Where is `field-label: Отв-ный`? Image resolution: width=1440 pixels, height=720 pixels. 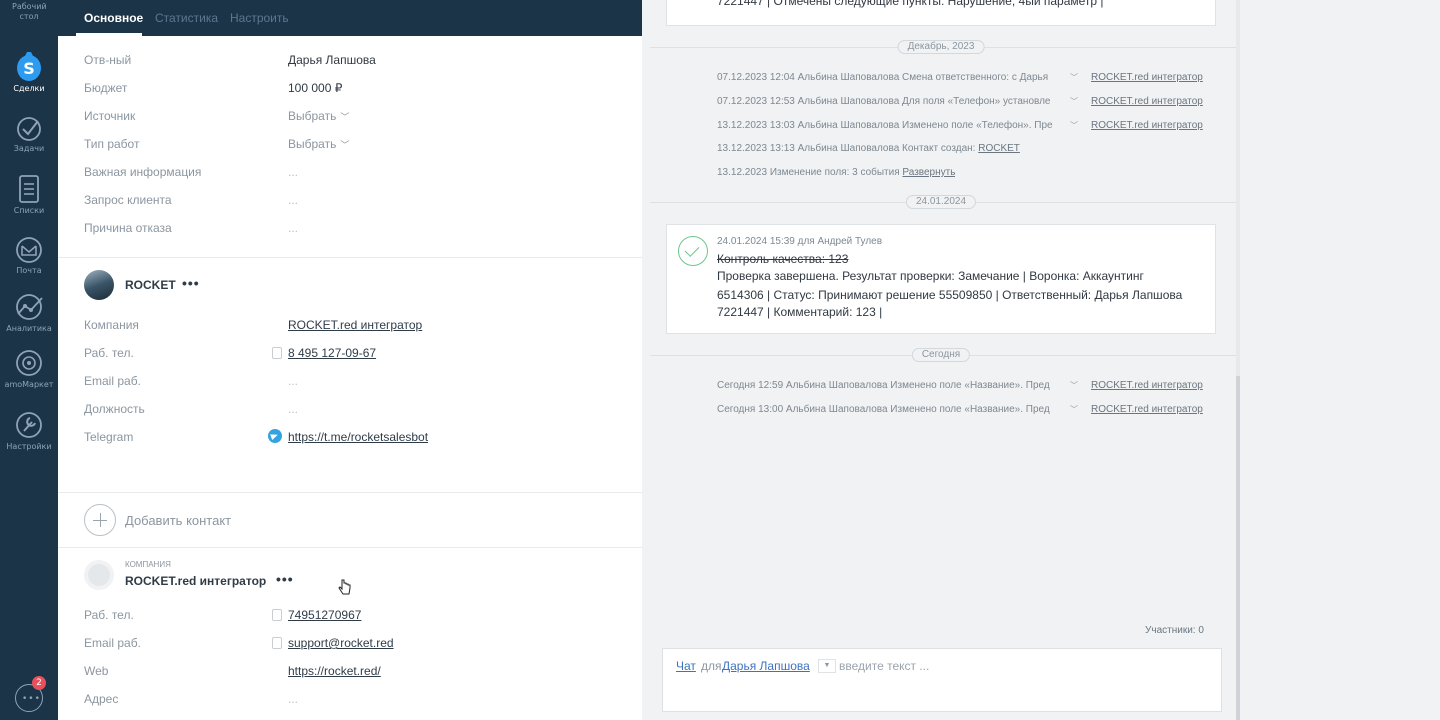 field-label: Отв-ный is located at coordinates (108, 60).